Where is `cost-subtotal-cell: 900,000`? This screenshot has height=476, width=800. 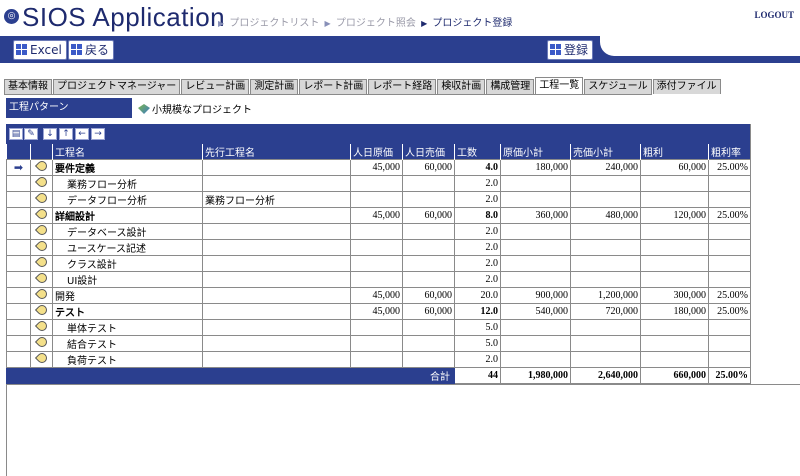 cost-subtotal-cell: 900,000 is located at coordinates (535, 295).